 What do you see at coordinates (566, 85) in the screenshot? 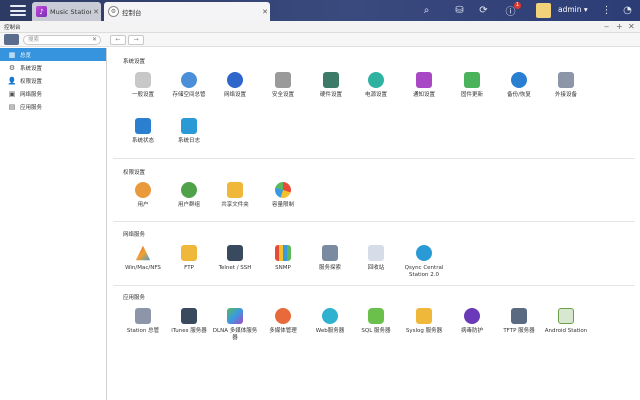
I see `external-device-item: 外接设备` at bounding box center [566, 85].